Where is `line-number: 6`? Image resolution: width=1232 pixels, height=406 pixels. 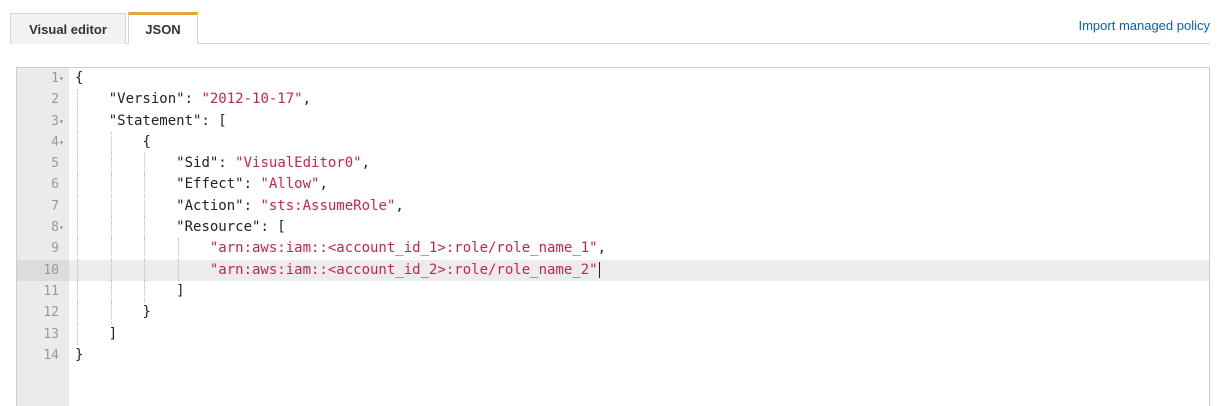
line-number: 6 is located at coordinates (55, 185).